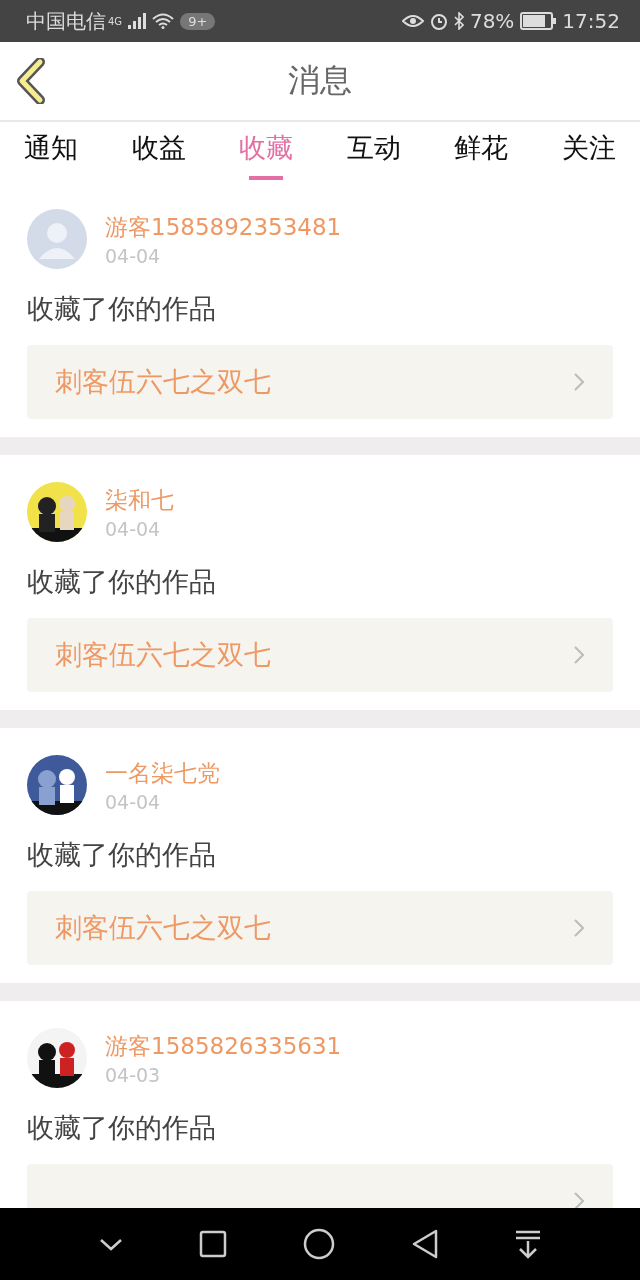 The width and height of the screenshot is (640, 1280). I want to click on tab: 通知, so click(51, 151).